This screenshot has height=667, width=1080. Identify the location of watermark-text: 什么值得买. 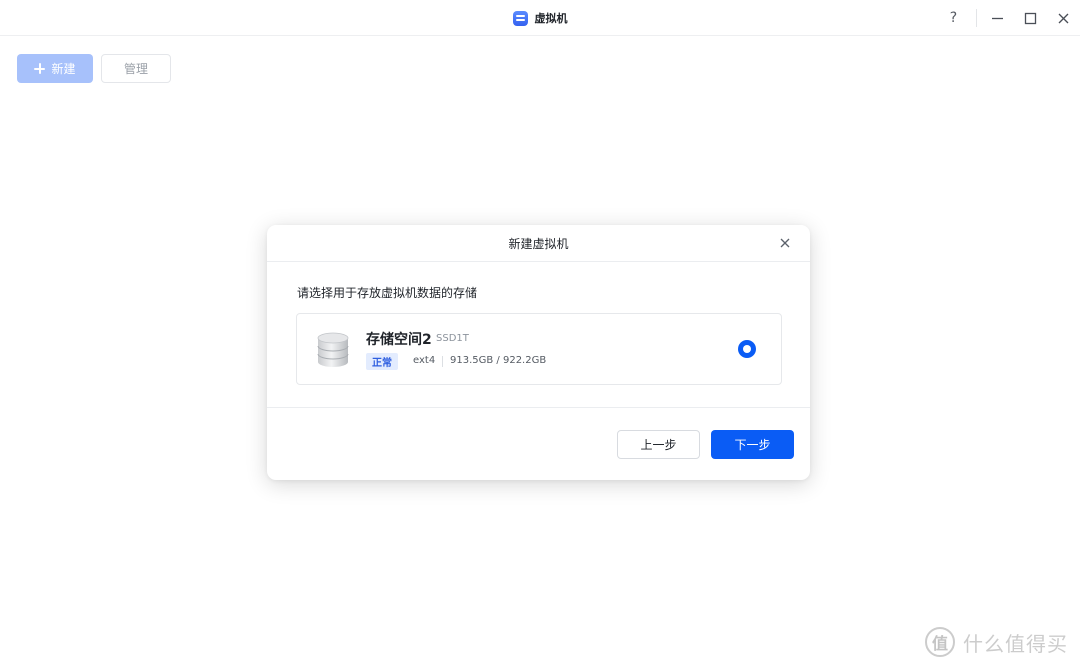
(1015, 643).